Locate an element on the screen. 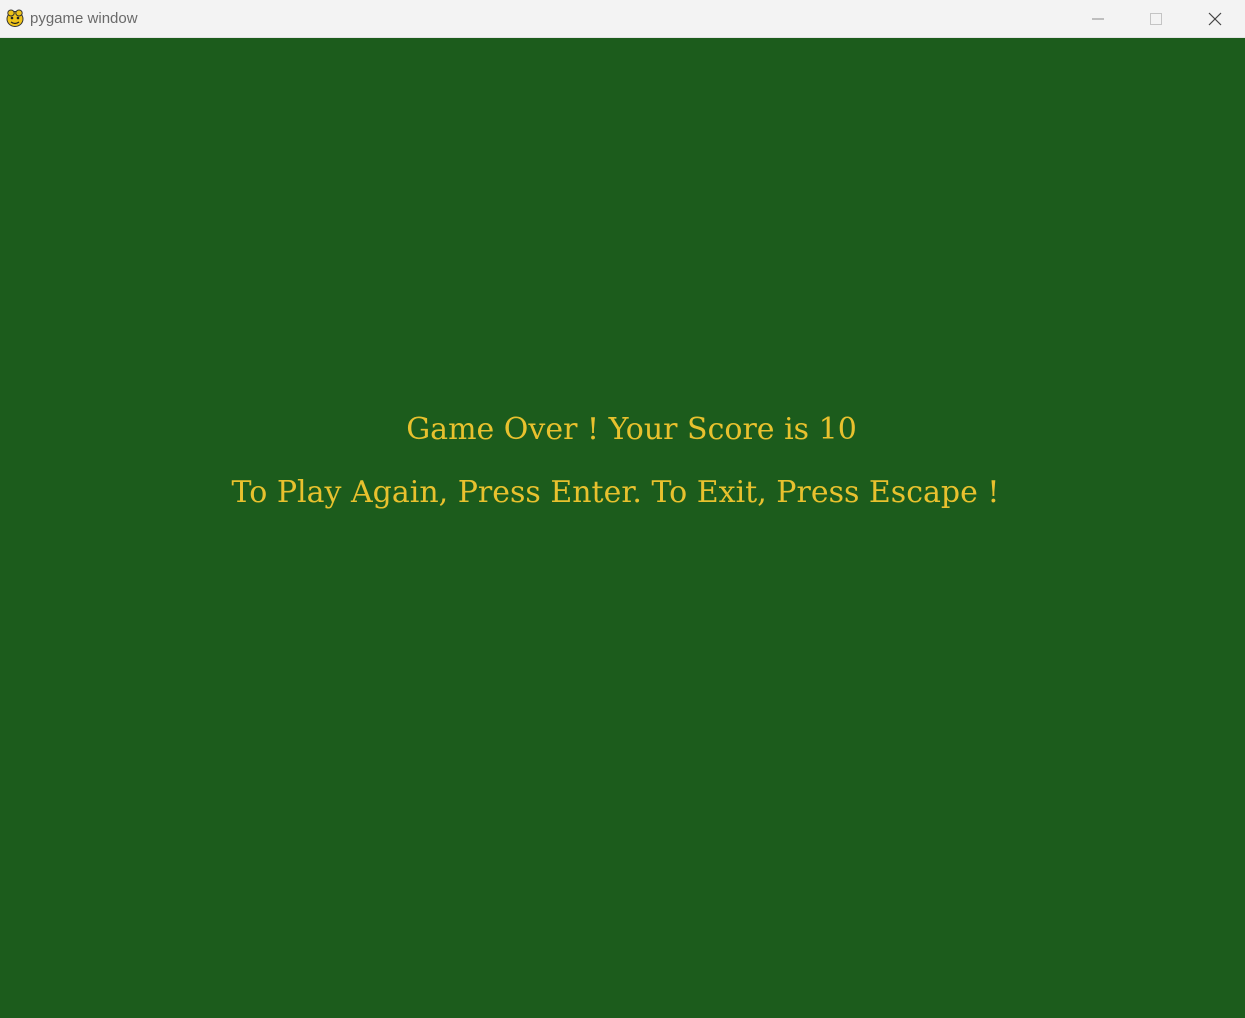 The width and height of the screenshot is (1245, 1018). game-over-message: Game Over ! Your Score is 10 is located at coordinates (631, 429).